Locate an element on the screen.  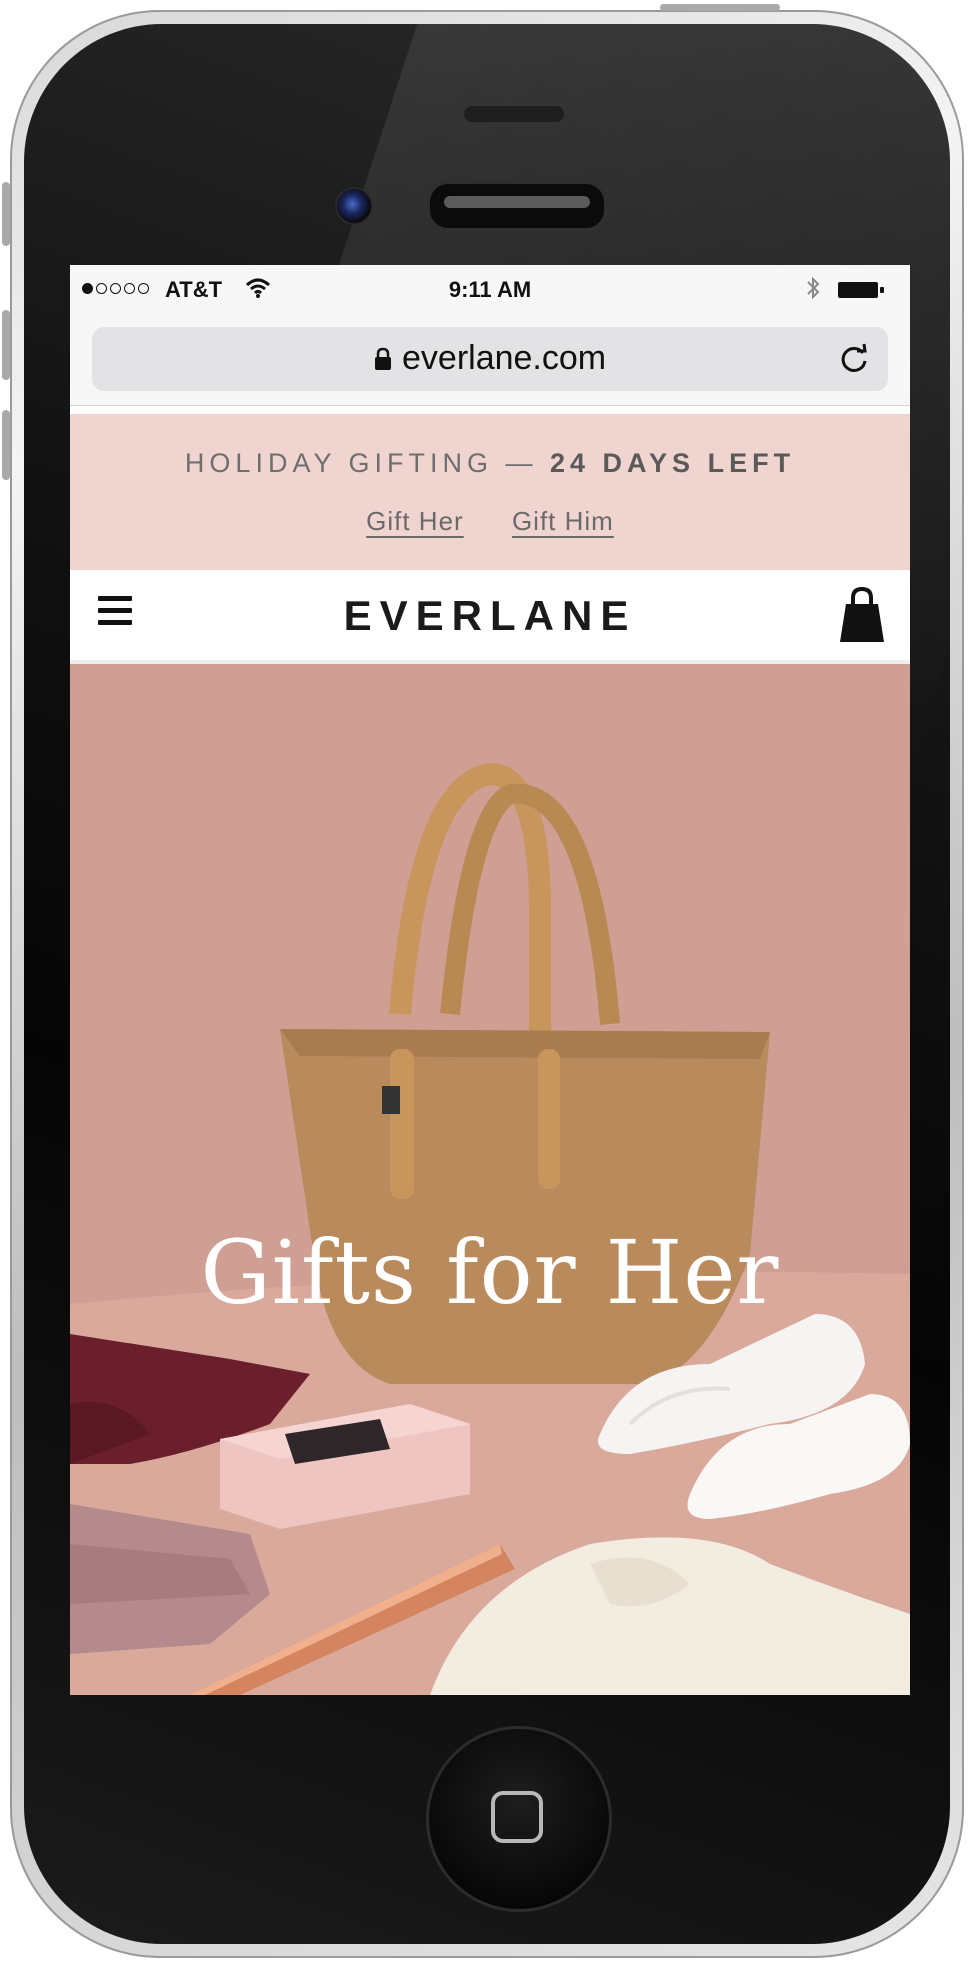
earpiece-speaker is located at coordinates (517, 206).